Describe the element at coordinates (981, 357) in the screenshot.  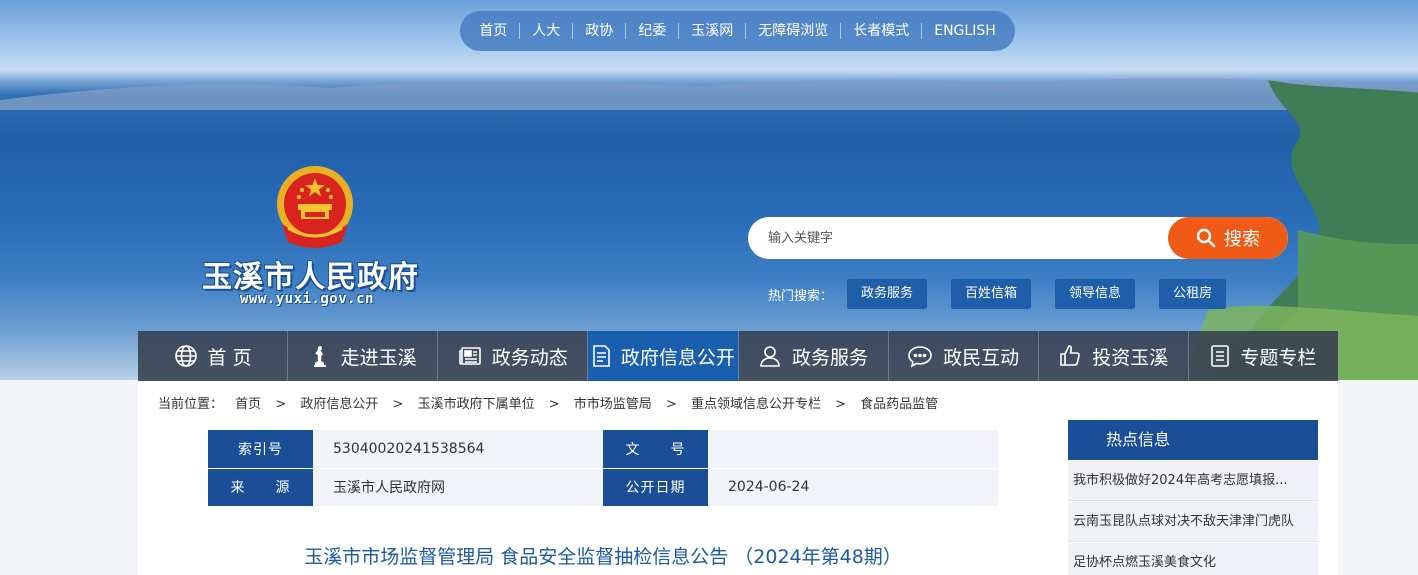
I see `main-nav-interaction-label: 政民互动` at that location.